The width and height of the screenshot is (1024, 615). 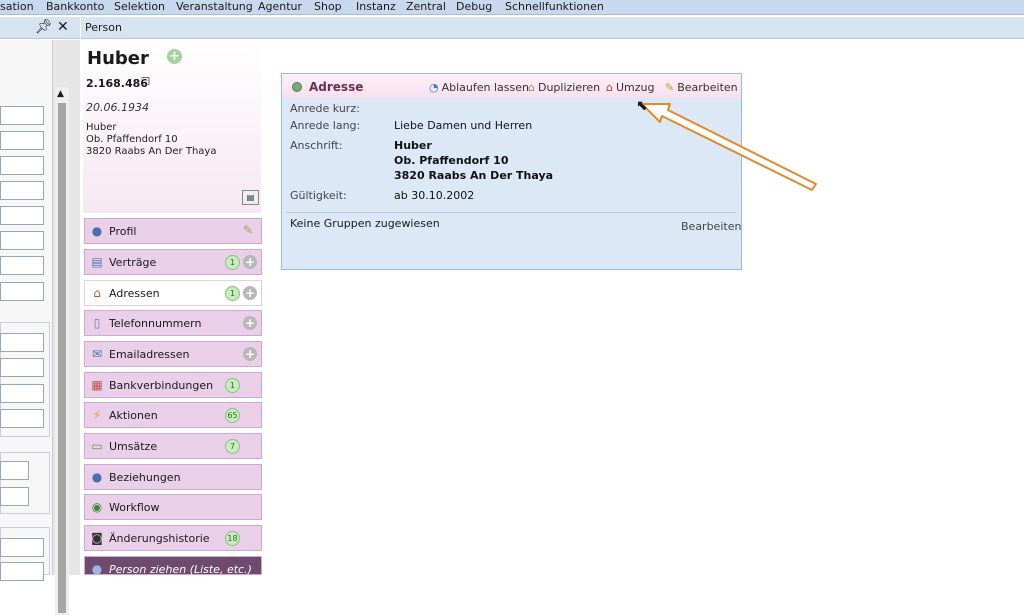 I want to click on nav-item-label: Bankverbindungen, so click(x=161, y=385).